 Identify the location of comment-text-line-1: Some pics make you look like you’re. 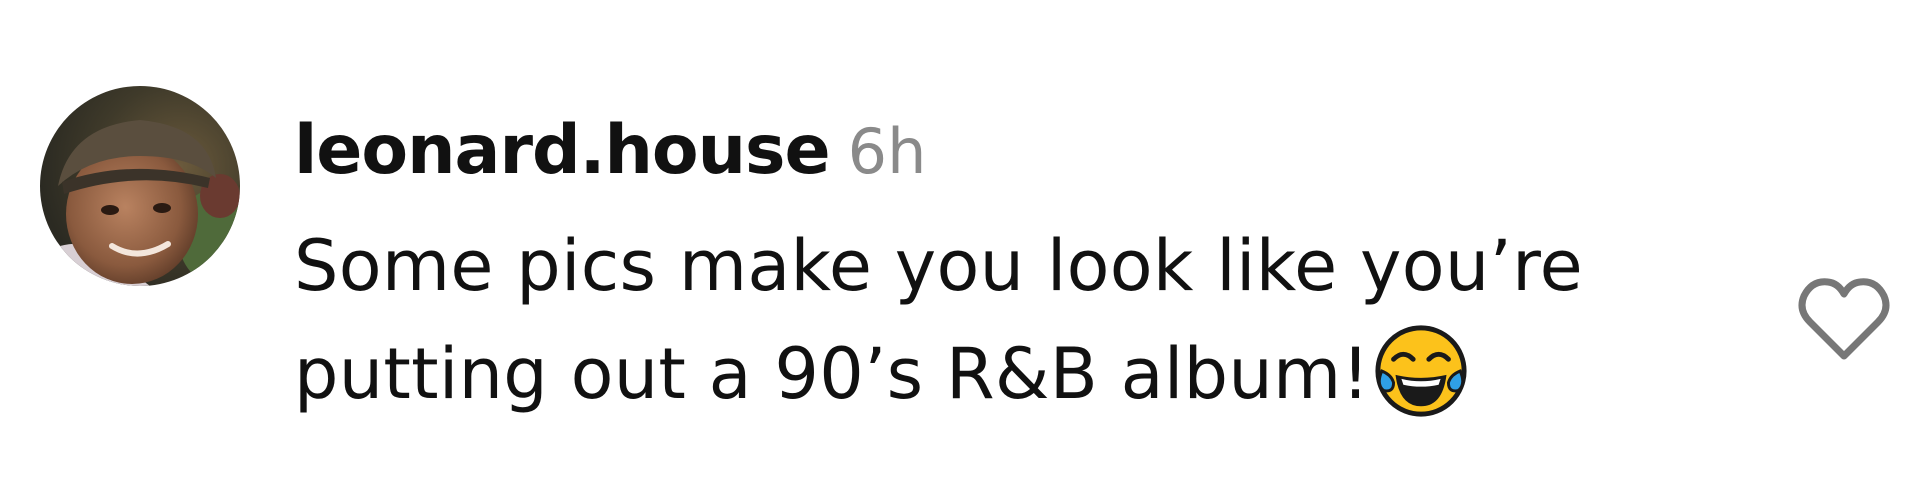
(938, 266).